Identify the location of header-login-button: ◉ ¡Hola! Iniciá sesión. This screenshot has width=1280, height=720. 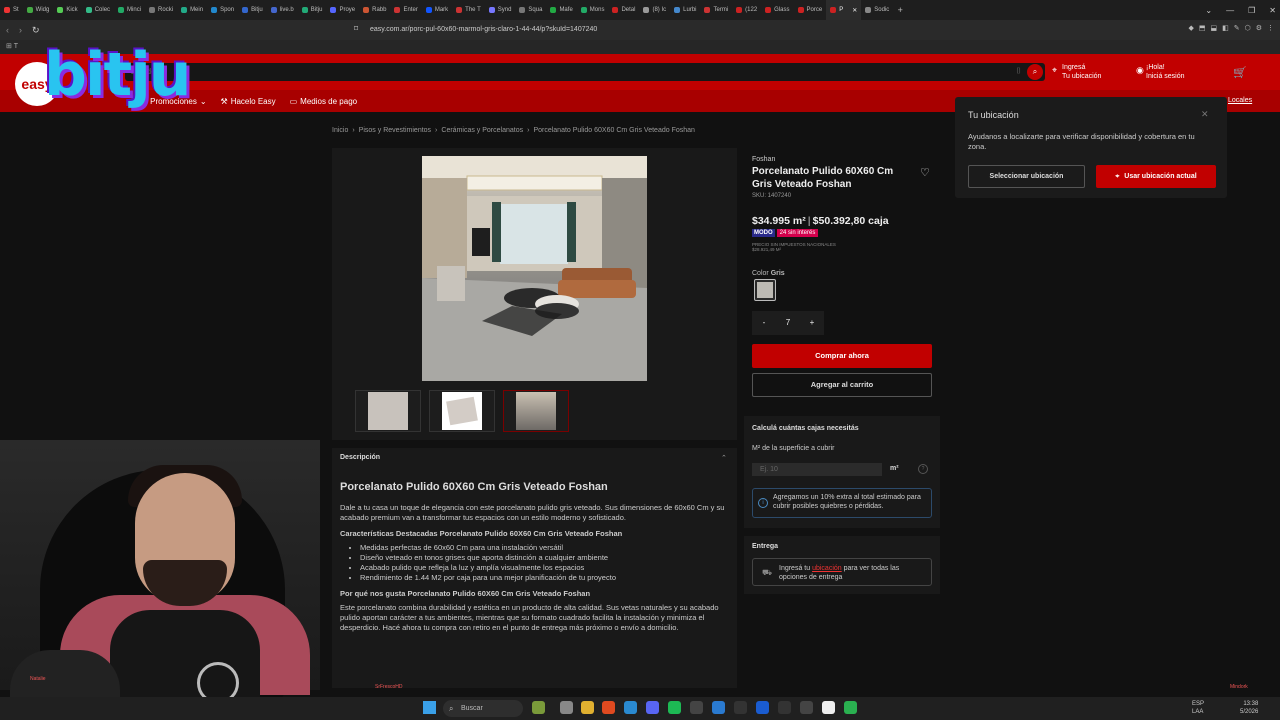
(1160, 72).